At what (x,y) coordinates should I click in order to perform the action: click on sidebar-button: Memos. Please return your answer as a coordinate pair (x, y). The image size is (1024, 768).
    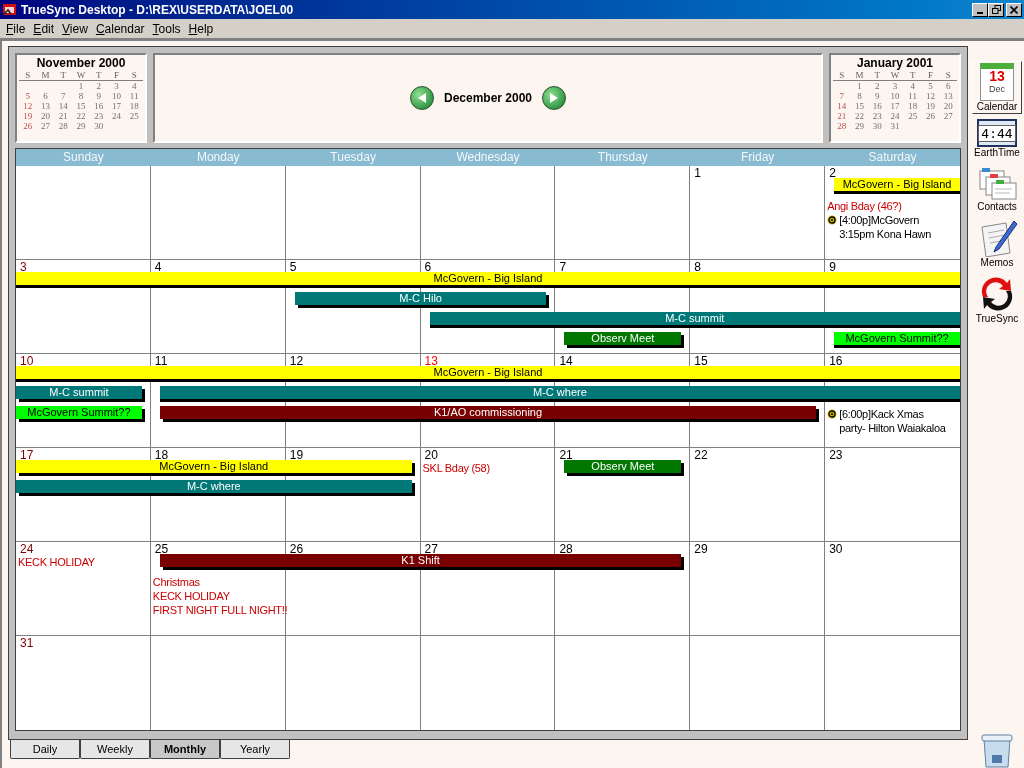
    Looking at the image, I should click on (997, 243).